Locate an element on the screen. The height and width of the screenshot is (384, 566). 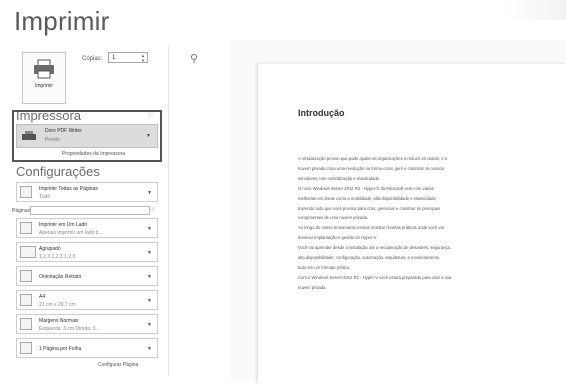
preview-line: componentes de uma nuvem privada. is located at coordinates (333, 218).